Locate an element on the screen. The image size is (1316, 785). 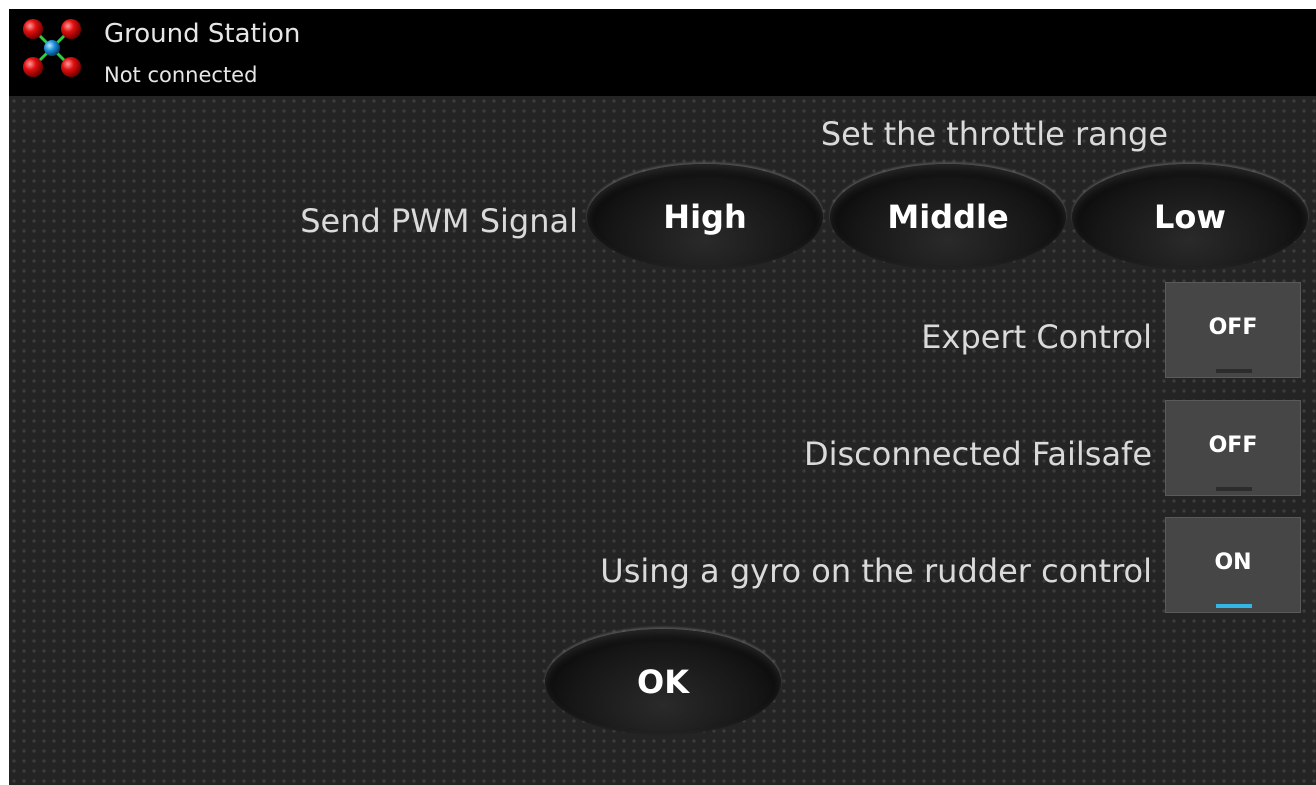
title-bar: Ground Station Not connected is located at coordinates (662, 52).